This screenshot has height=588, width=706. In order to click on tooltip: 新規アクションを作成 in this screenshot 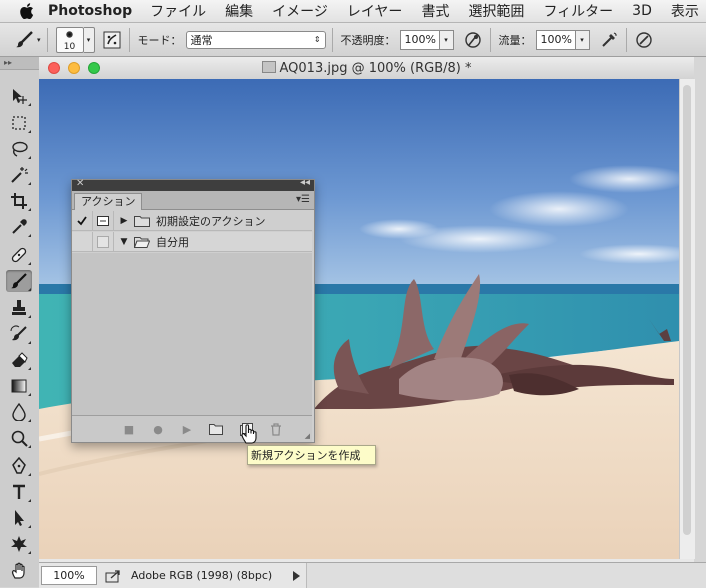, I will do `click(311, 455)`.